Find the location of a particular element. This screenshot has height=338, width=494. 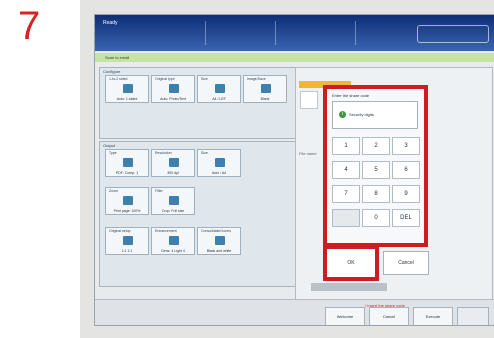

key-0: 0 is located at coordinates (376, 218).